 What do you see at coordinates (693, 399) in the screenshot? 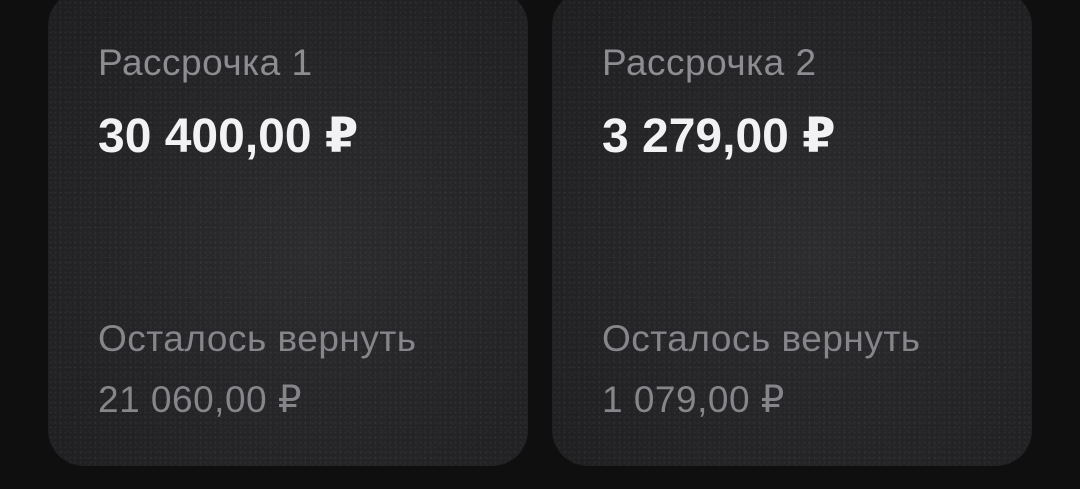
I see `remaining-value: 1 079,00 ₽` at bounding box center [693, 399].